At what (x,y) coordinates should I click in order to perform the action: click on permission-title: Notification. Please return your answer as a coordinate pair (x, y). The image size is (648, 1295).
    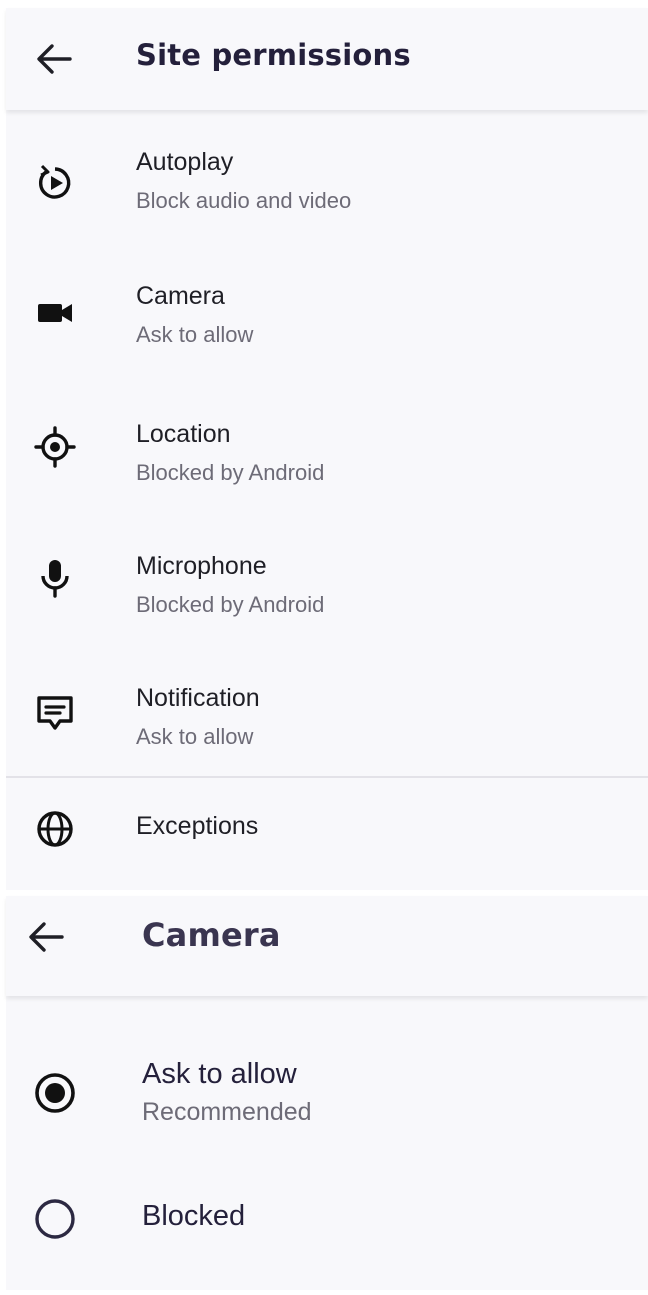
    Looking at the image, I should click on (198, 698).